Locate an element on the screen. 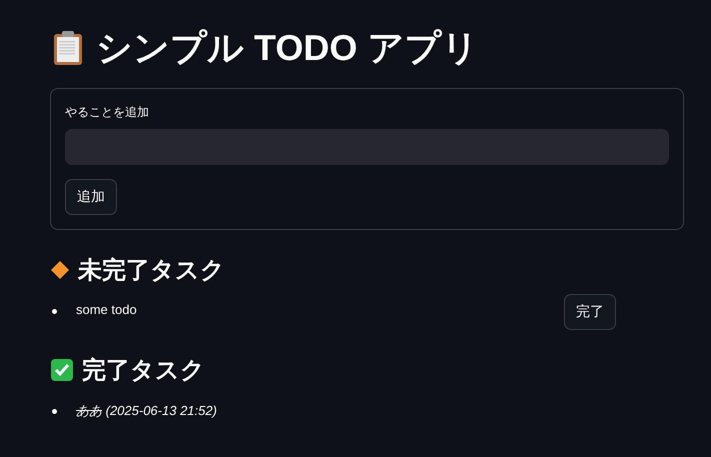  task-text: some todo is located at coordinates (107, 309).